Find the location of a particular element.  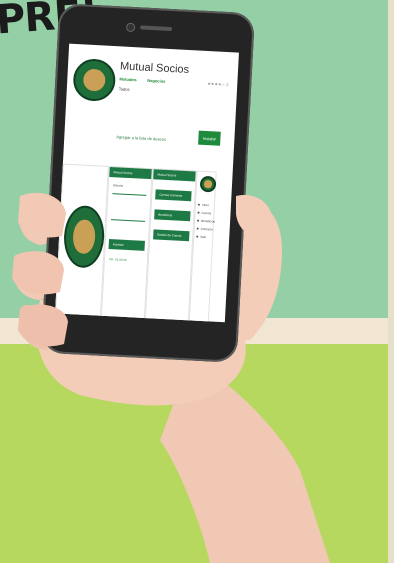

app-logo is located at coordinates (94, 80).